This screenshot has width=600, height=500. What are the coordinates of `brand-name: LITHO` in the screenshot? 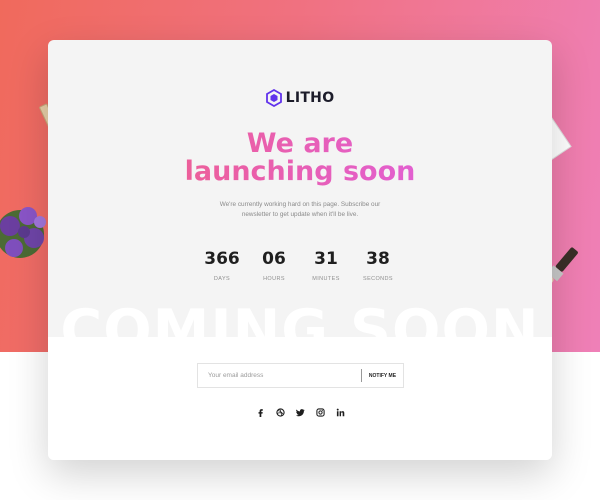 It's located at (310, 98).